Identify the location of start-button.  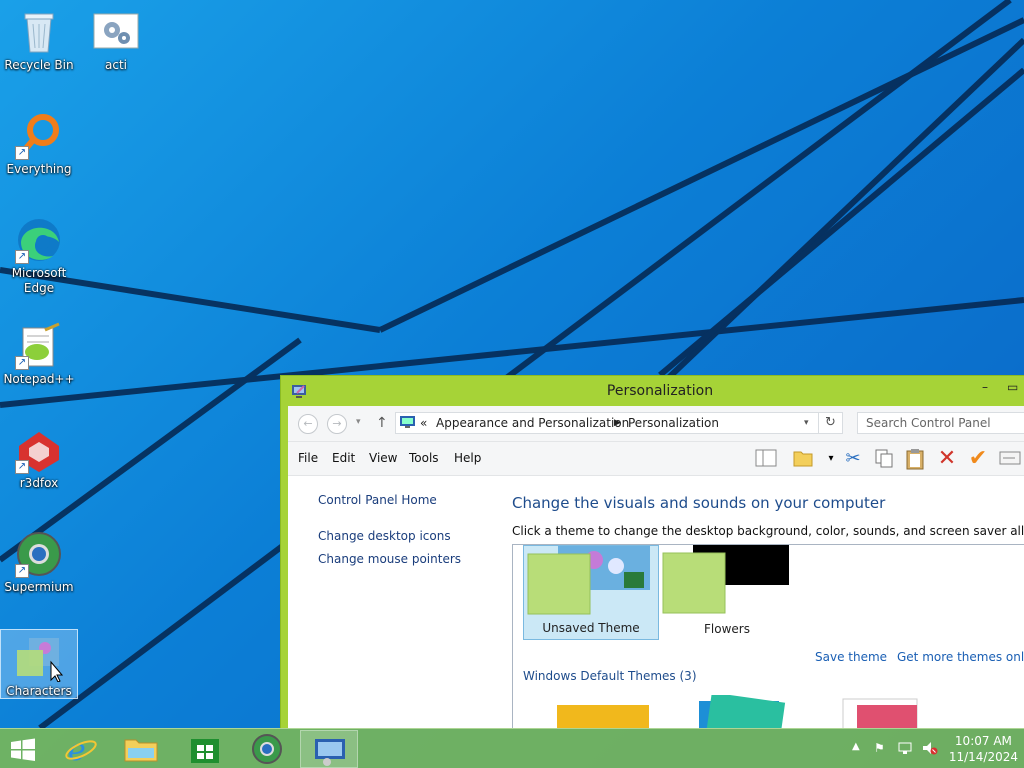
(23, 749).